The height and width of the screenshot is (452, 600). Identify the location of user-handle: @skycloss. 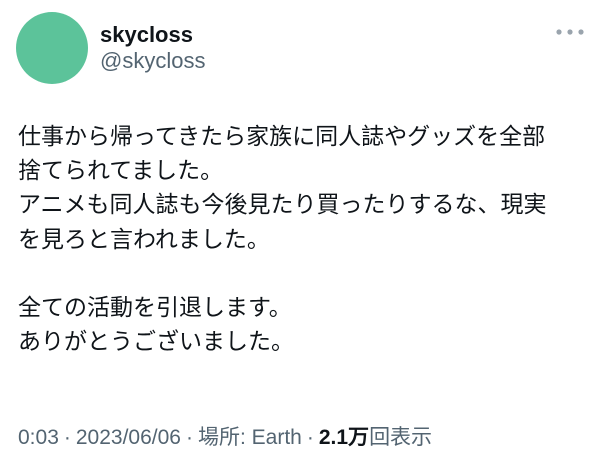
(152, 61).